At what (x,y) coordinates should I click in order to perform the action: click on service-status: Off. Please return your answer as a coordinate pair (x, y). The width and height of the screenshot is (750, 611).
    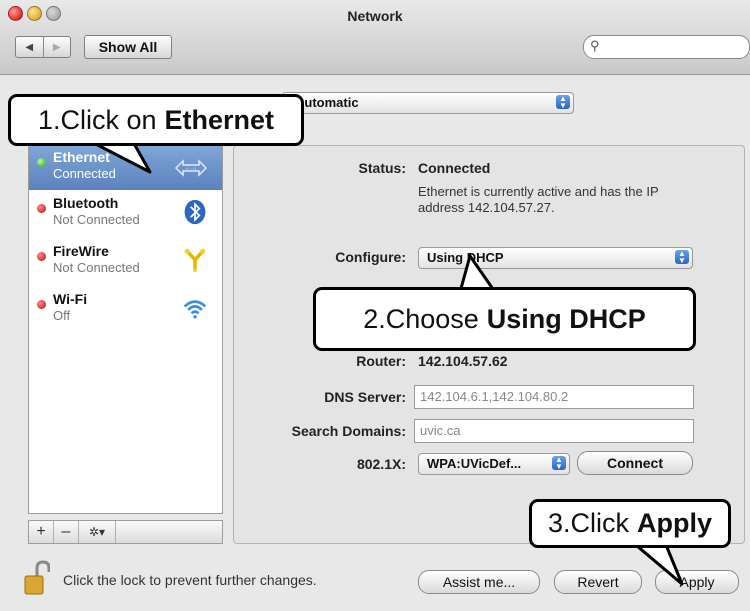
    Looking at the image, I should click on (62, 315).